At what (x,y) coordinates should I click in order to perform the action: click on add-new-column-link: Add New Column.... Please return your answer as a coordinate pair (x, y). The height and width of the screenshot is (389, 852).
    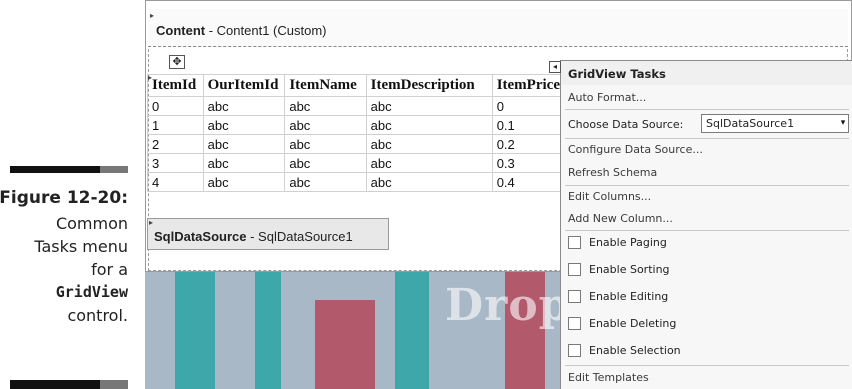
    Looking at the image, I should click on (706, 218).